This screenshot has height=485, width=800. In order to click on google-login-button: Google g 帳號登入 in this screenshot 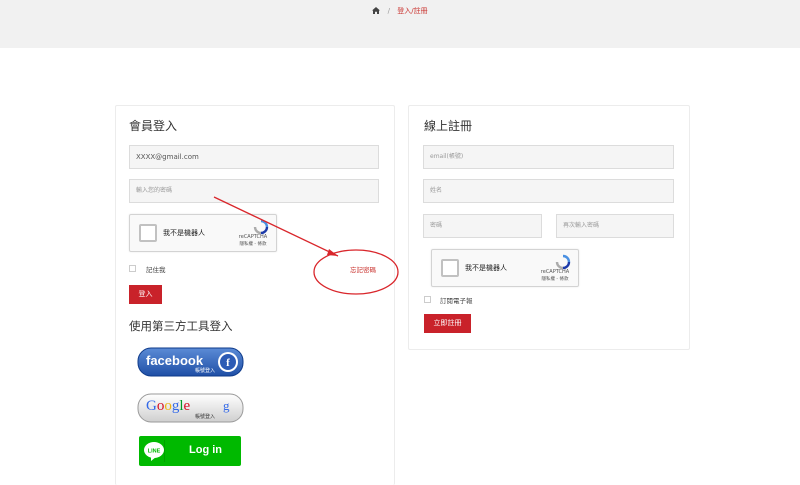, I will do `click(190, 408)`.